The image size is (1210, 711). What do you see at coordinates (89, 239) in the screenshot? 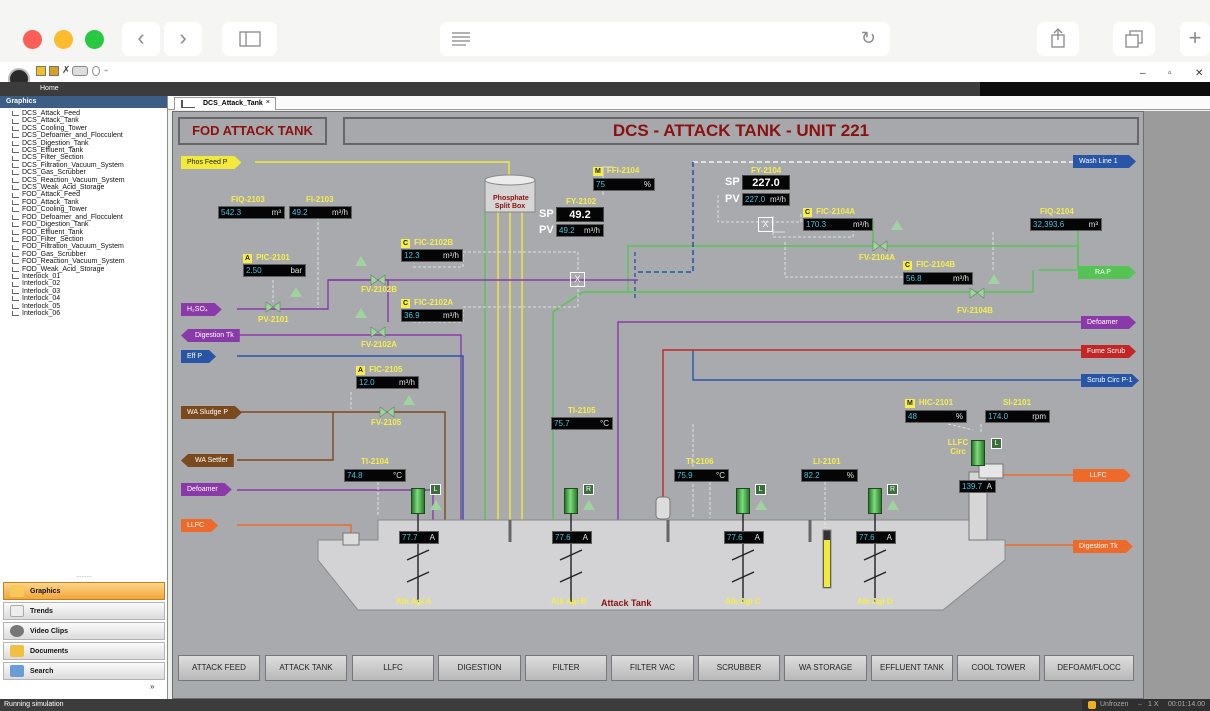
I see `tree-item: FOD_Filter_Section` at bounding box center [89, 239].